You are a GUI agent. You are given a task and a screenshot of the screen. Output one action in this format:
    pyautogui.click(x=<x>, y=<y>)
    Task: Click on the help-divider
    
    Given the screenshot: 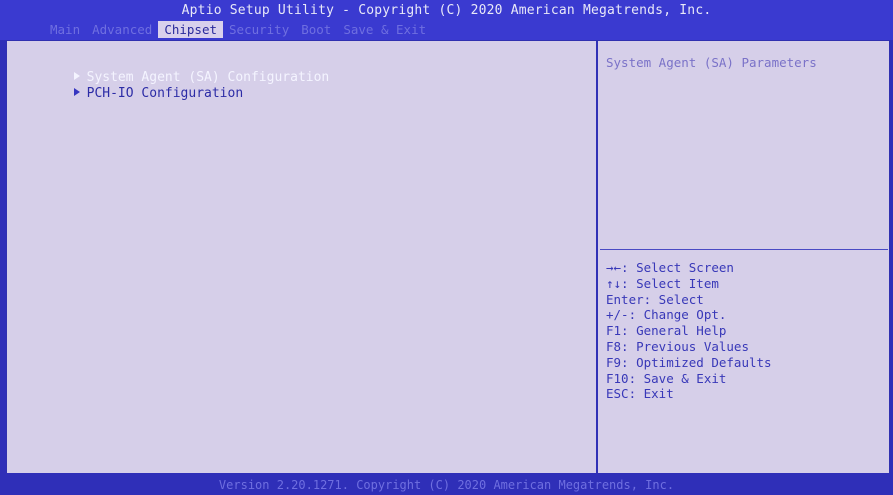 What is the action you would take?
    pyautogui.click(x=744, y=249)
    